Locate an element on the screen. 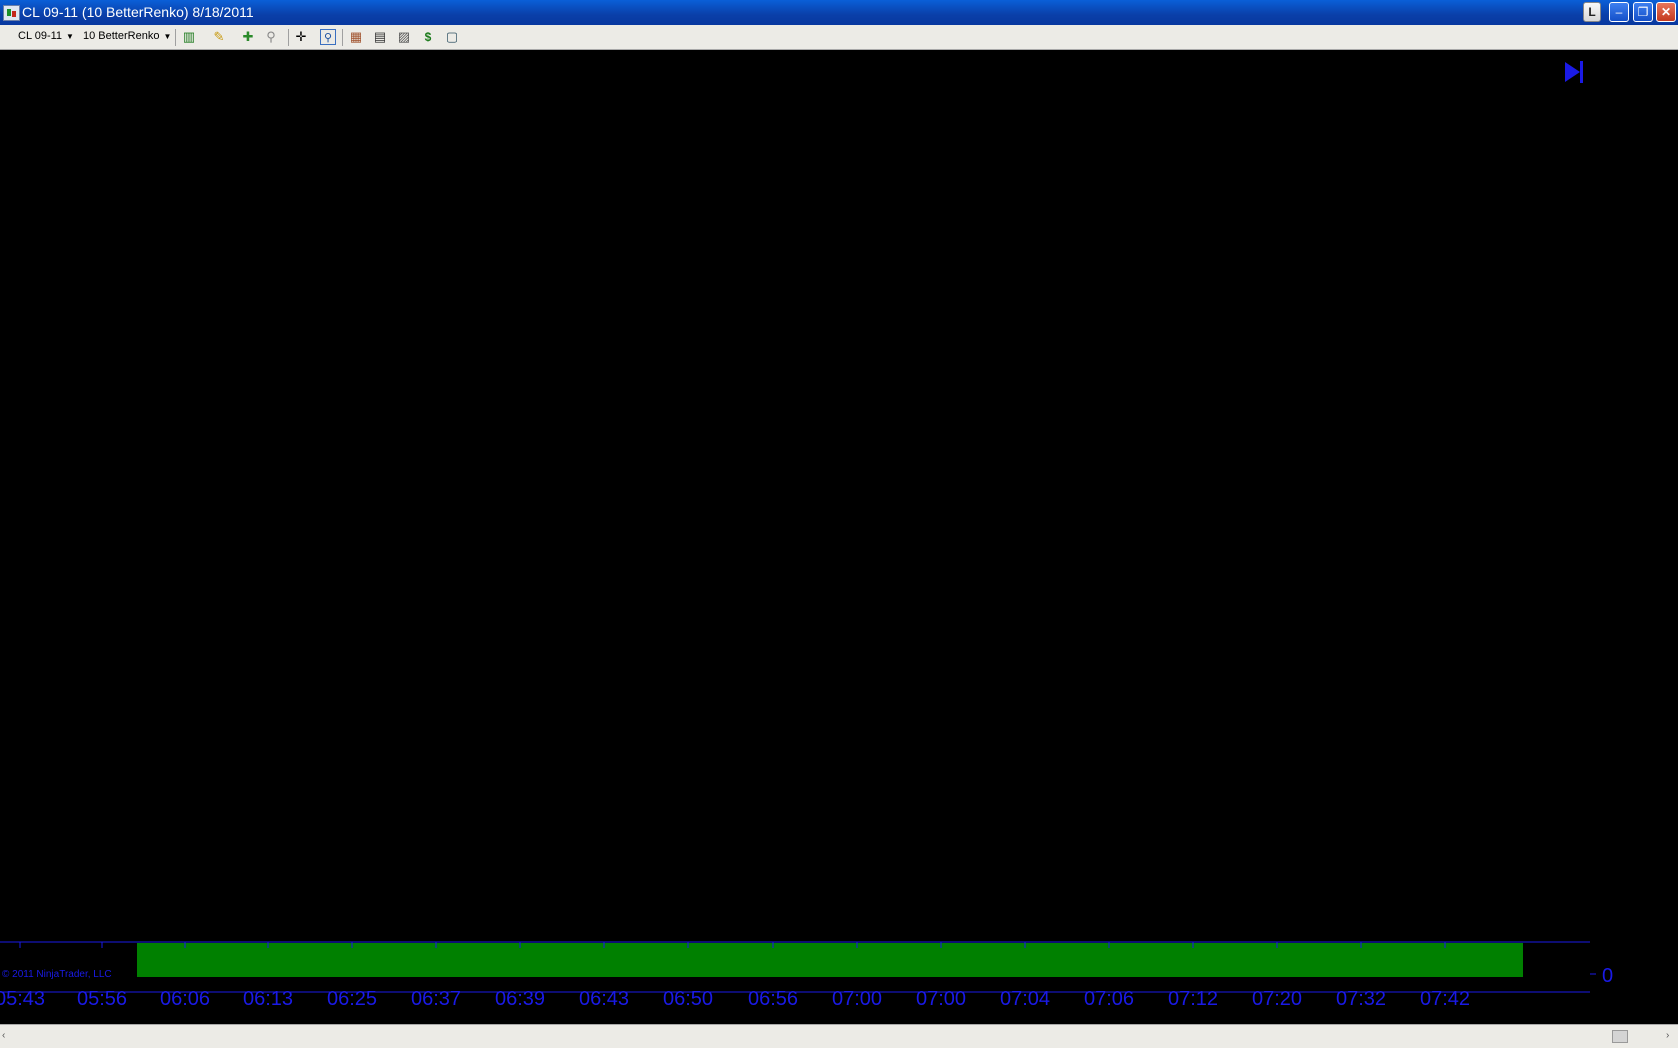 The image size is (1678, 1048). scroll-left-icon: ‹ is located at coordinates (3, 1035).